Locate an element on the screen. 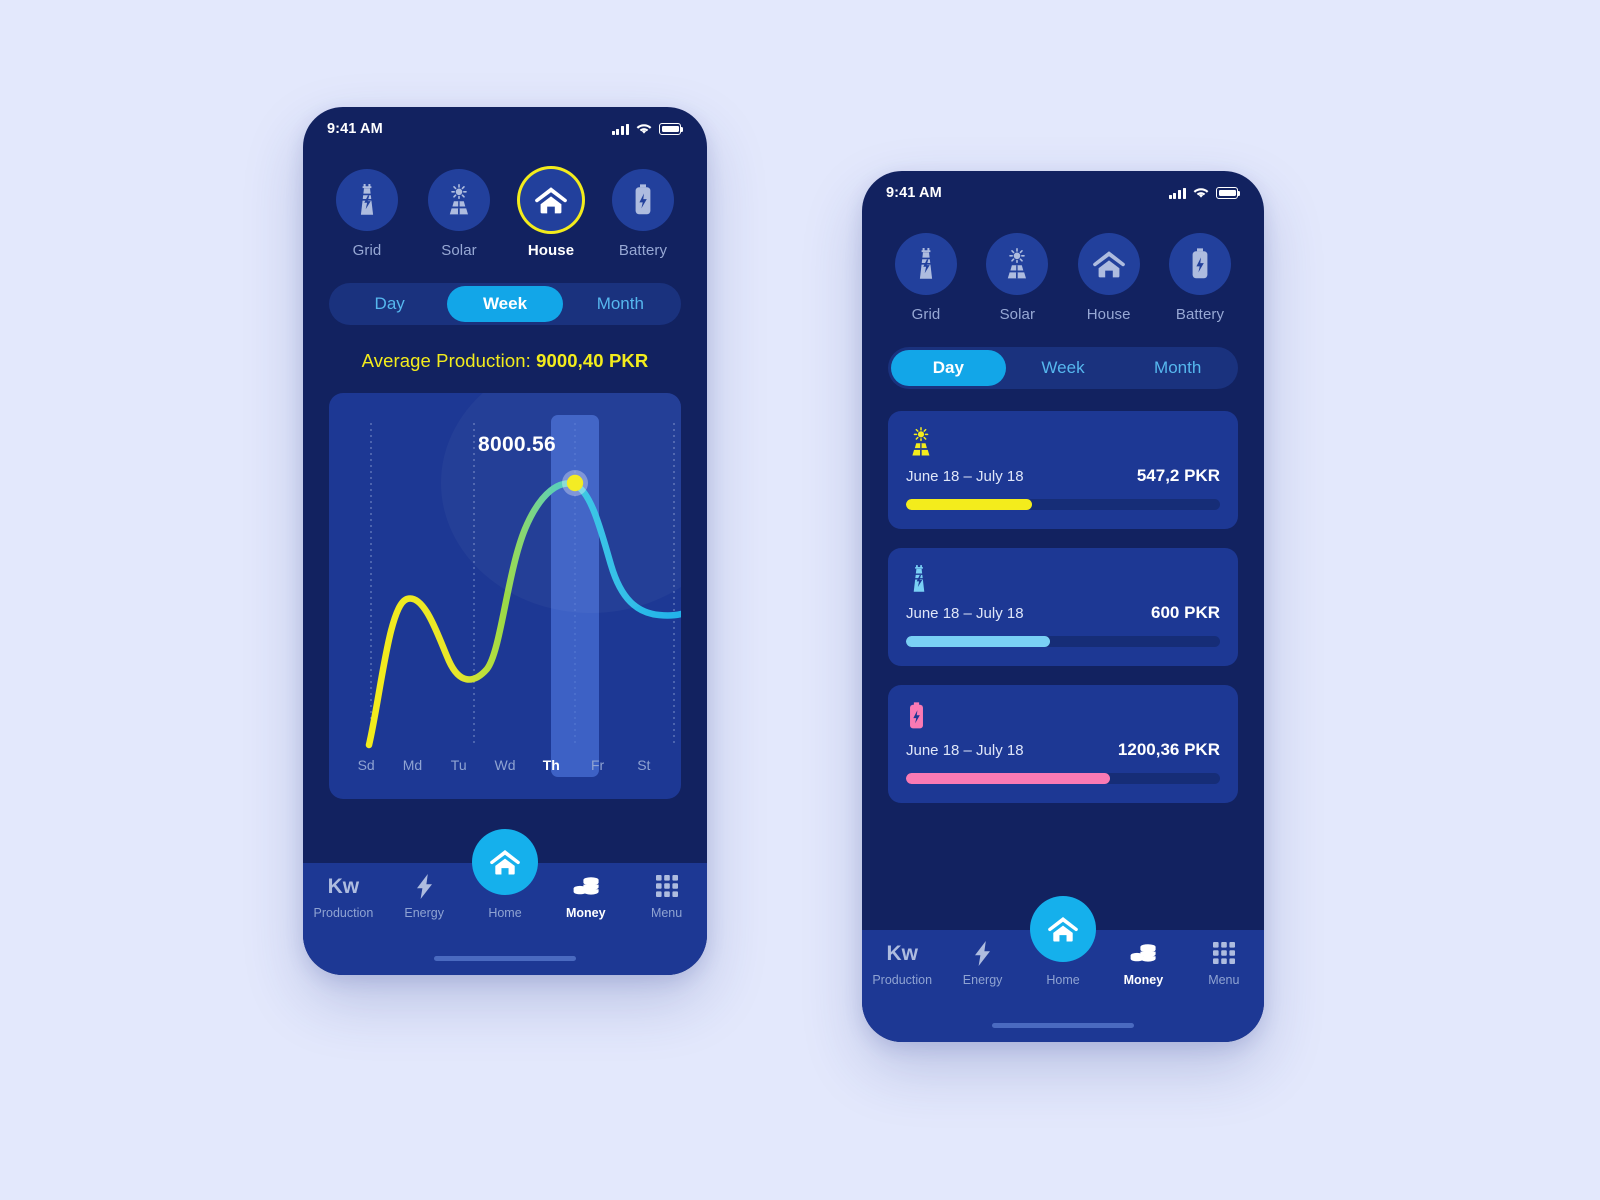 The height and width of the screenshot is (1200, 1600). tab-label-money: Money is located at coordinates (585, 913).